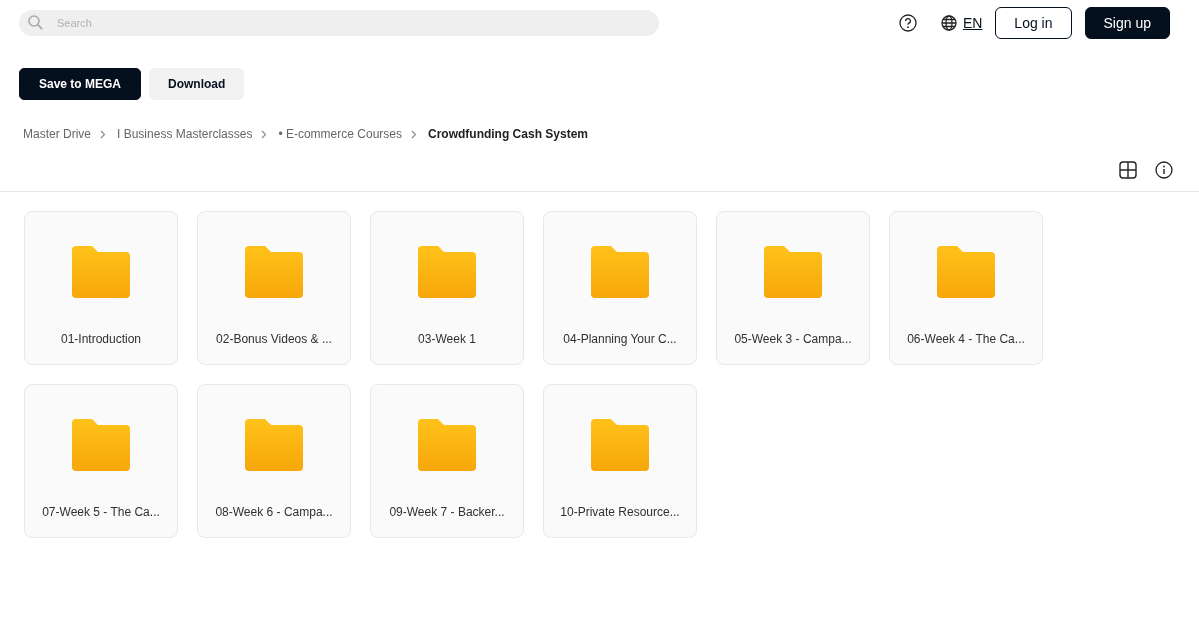 This screenshot has width=1199, height=638. What do you see at coordinates (340, 134) in the screenshot?
I see `breadcrumb-link: • E-commerce Courses` at bounding box center [340, 134].